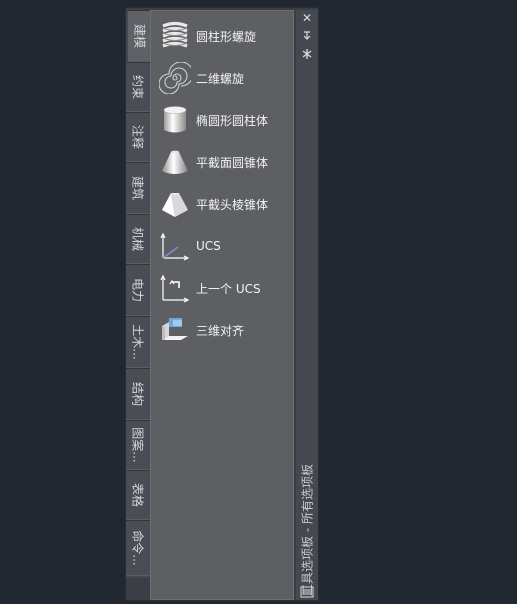 This screenshot has width=517, height=604. Describe the element at coordinates (307, 592) in the screenshot. I see `palette-menu-icon` at that location.